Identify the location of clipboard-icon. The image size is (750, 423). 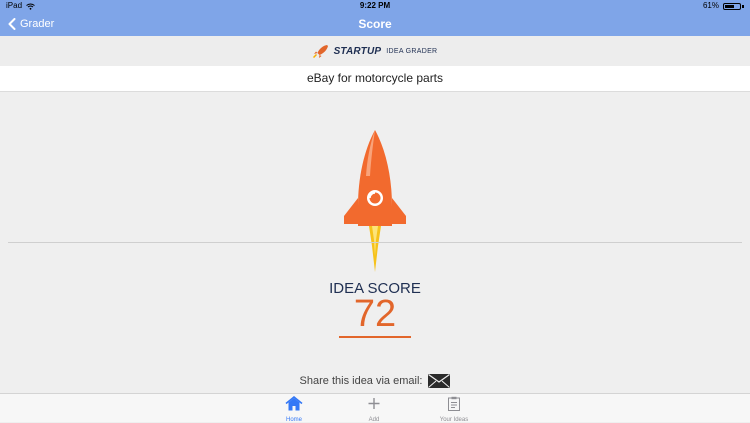
(454, 403).